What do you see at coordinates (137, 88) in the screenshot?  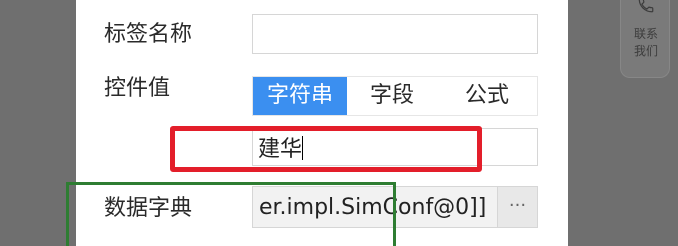 I see `control-value-label: 控件值` at bounding box center [137, 88].